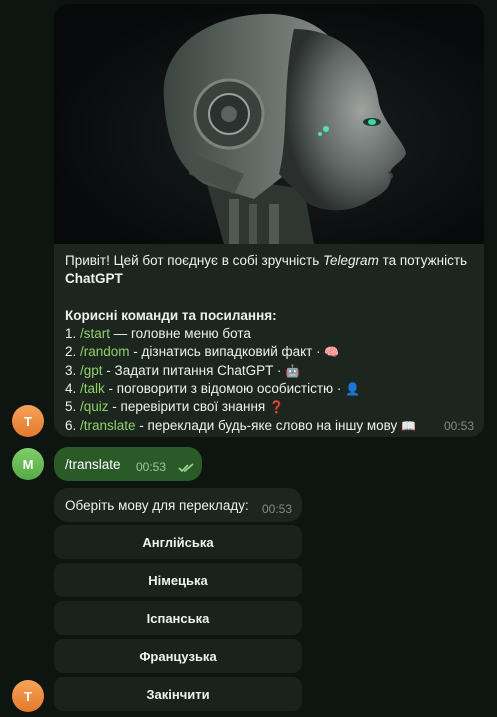 The width and height of the screenshot is (497, 717). Describe the element at coordinates (73, 389) in the screenshot. I see `command-number: 4.` at that location.